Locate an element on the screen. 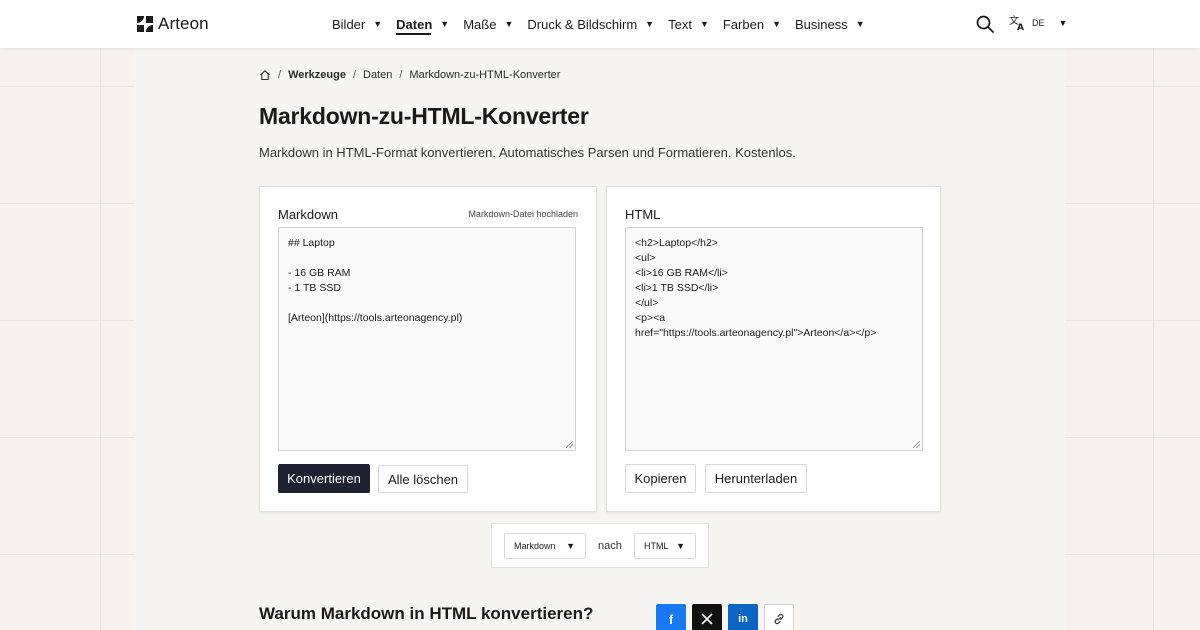 The width and height of the screenshot is (1200, 630). home-icon is located at coordinates (265, 75).